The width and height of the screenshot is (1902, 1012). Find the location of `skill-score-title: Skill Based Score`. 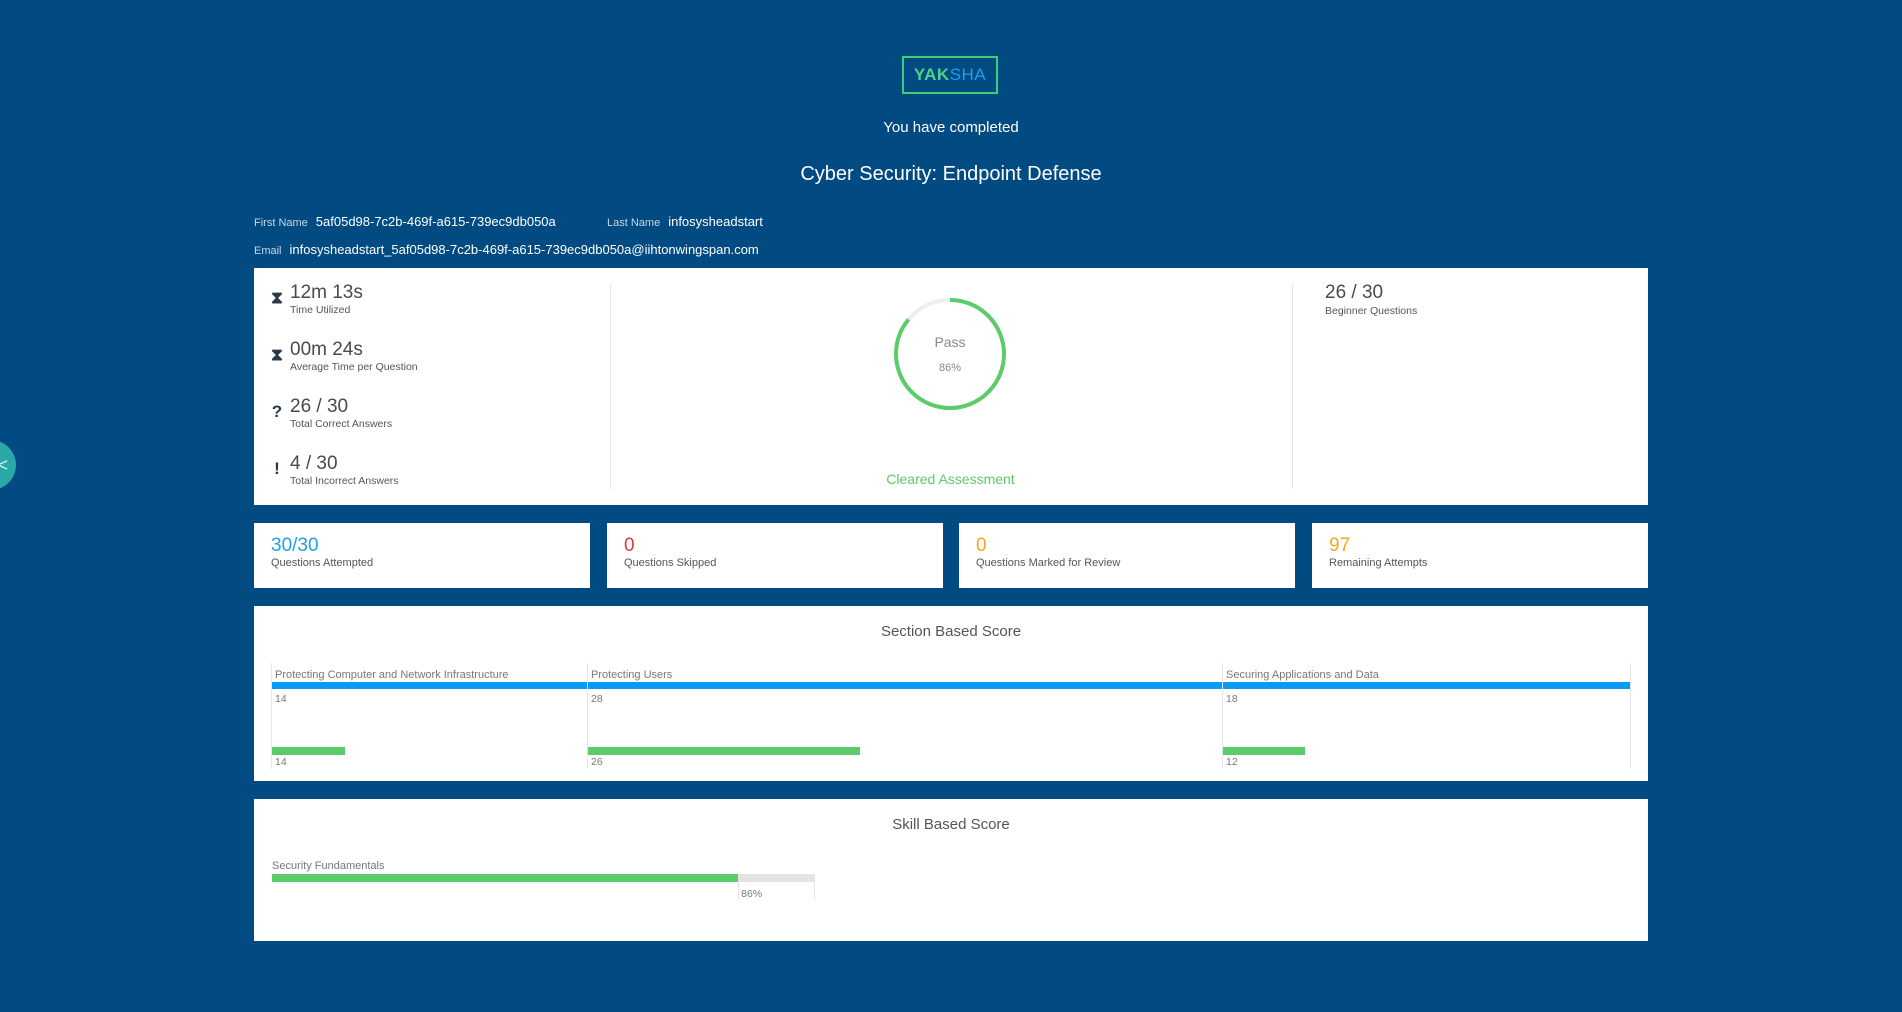

skill-score-title: Skill Based Score is located at coordinates (951, 824).